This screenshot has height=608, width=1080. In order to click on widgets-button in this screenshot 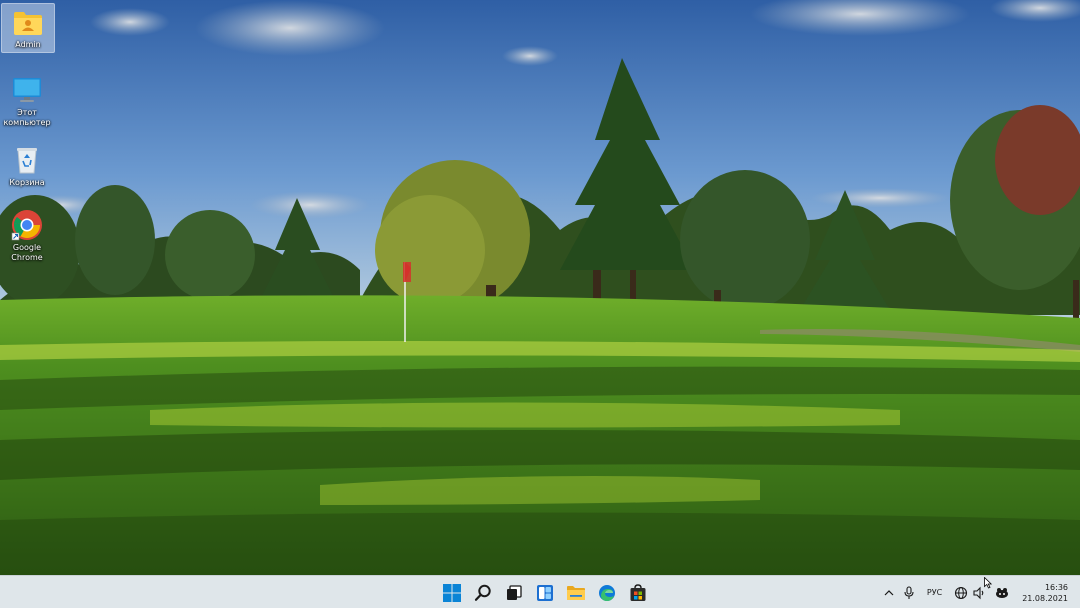, I will do `click(544, 592)`.